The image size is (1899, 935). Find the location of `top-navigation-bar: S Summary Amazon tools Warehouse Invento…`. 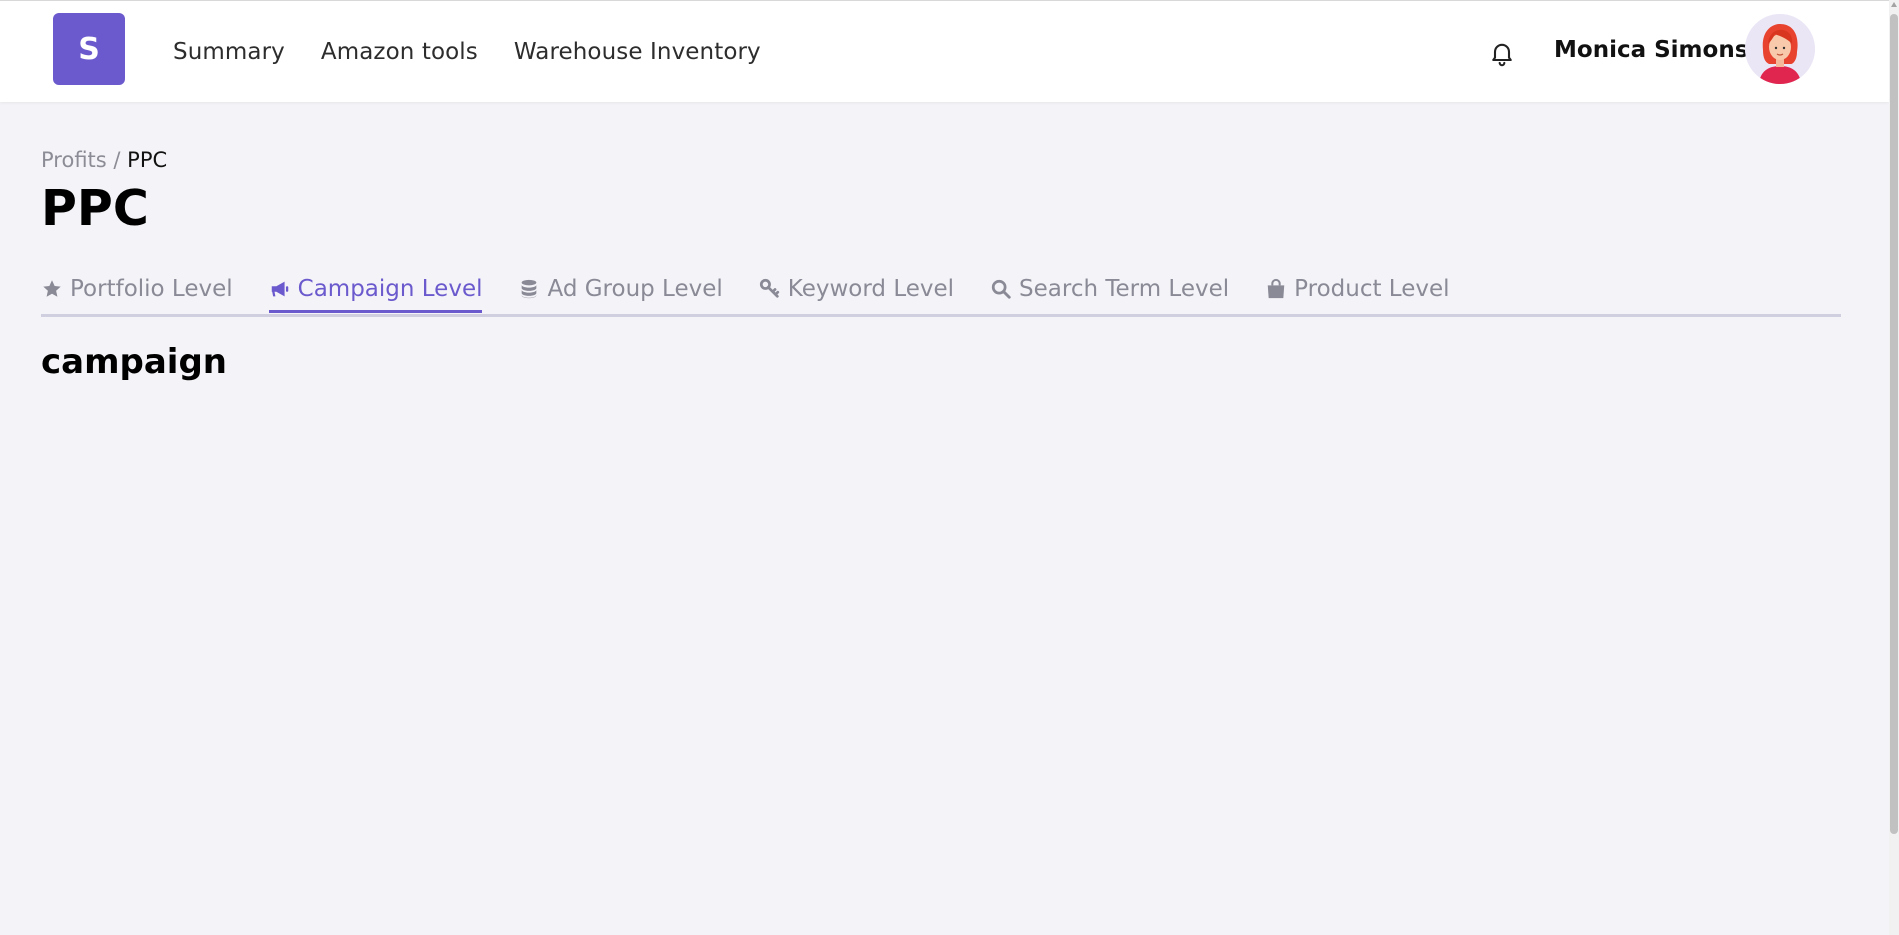

top-navigation-bar: S Summary Amazon tools Warehouse Invento… is located at coordinates (944, 51).